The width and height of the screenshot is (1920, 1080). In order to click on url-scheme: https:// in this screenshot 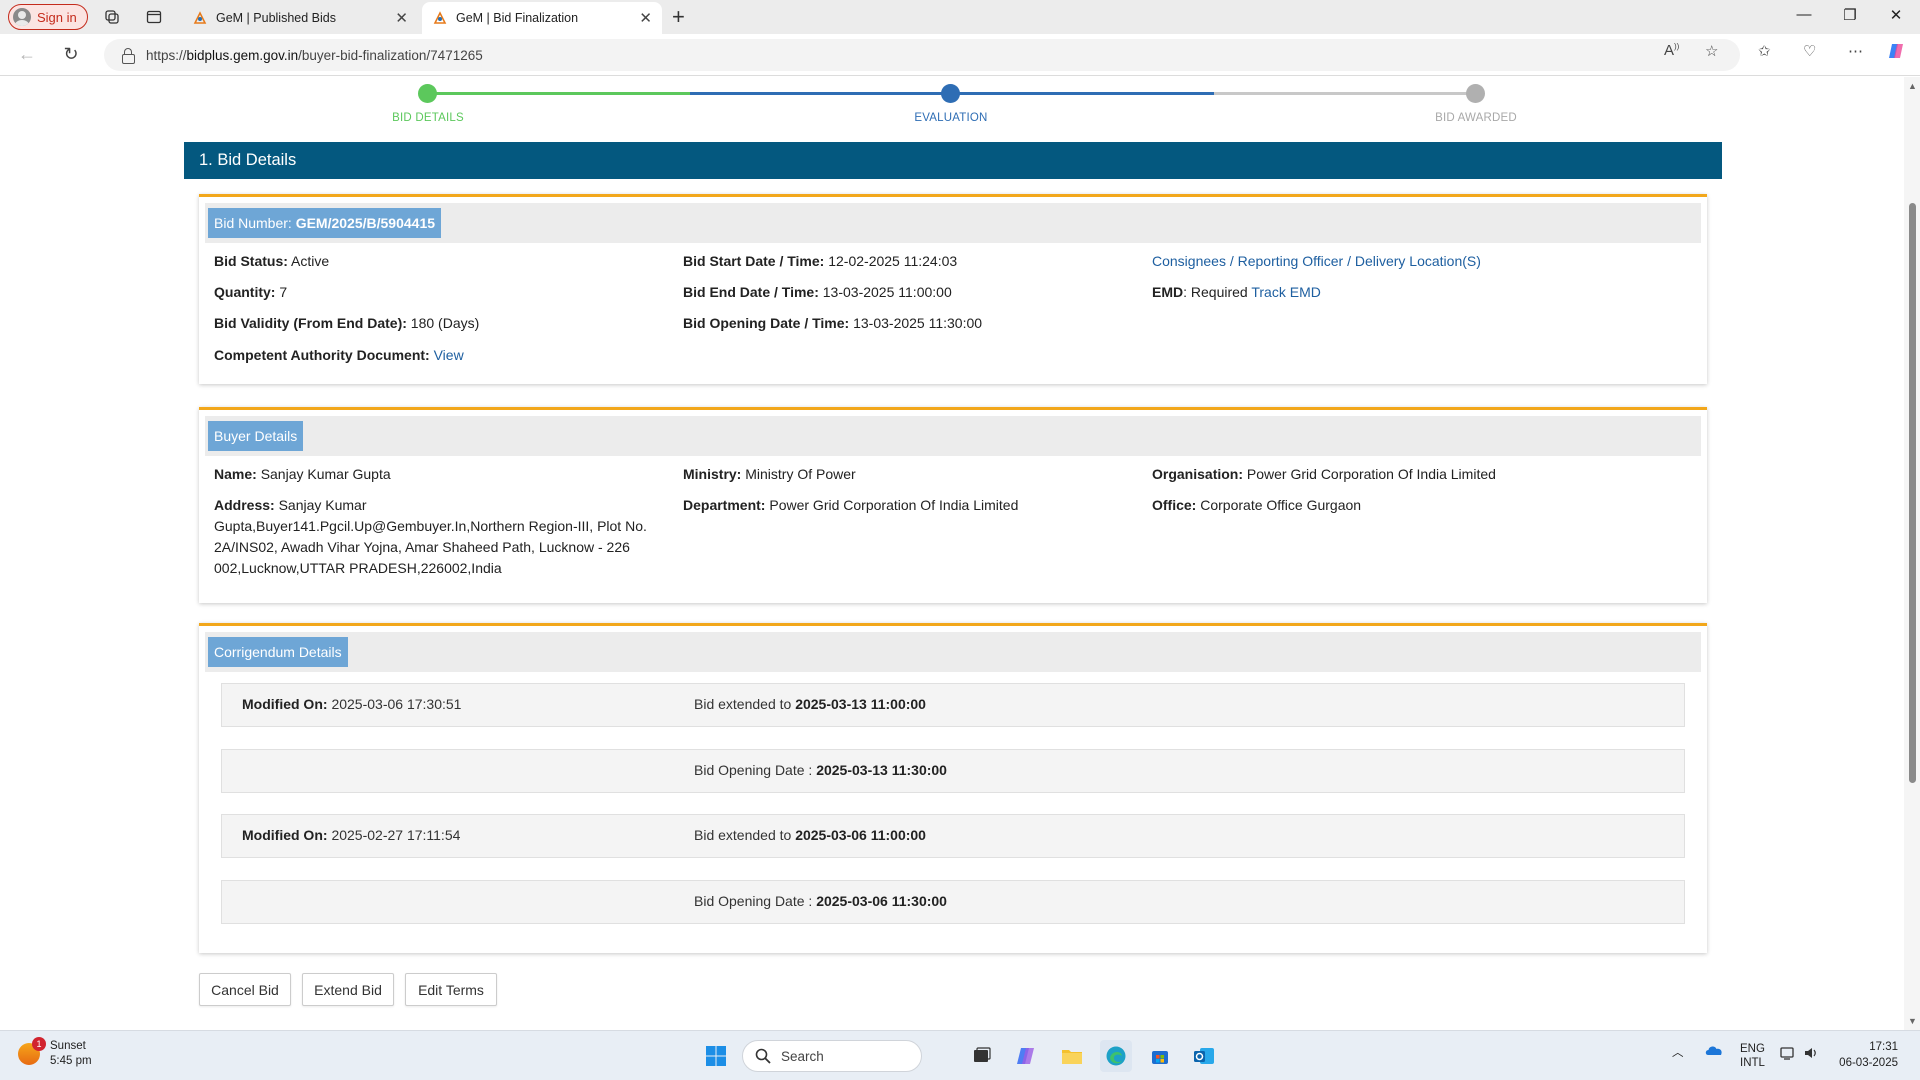, I will do `click(166, 55)`.